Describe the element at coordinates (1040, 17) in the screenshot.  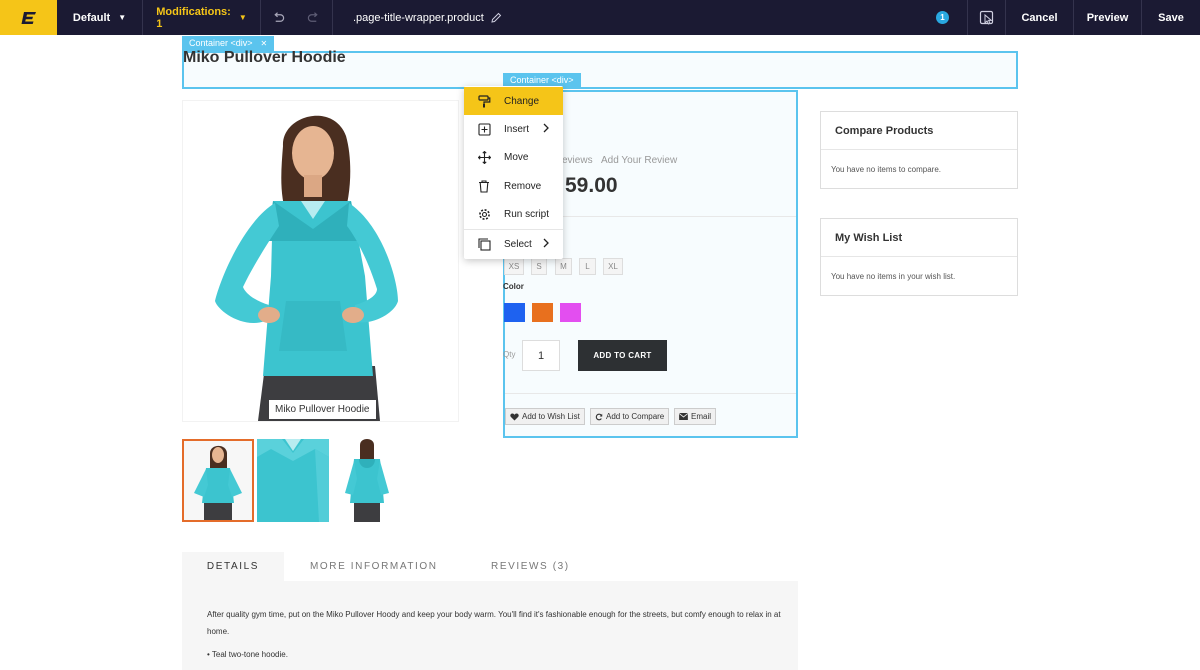
I see `cancel-button: Cancel` at that location.